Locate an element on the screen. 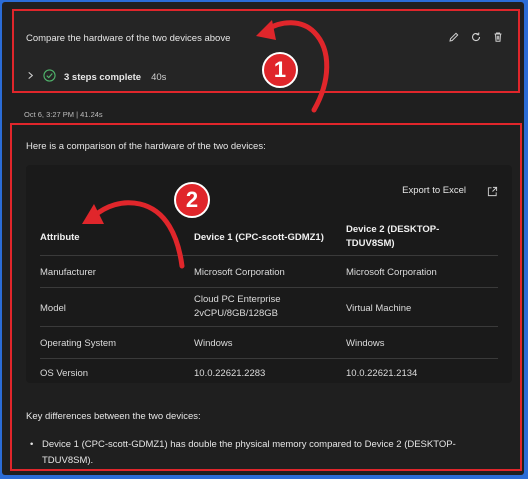 This screenshot has height=479, width=528. export-to-excel-button: Export to Excel is located at coordinates (434, 190).